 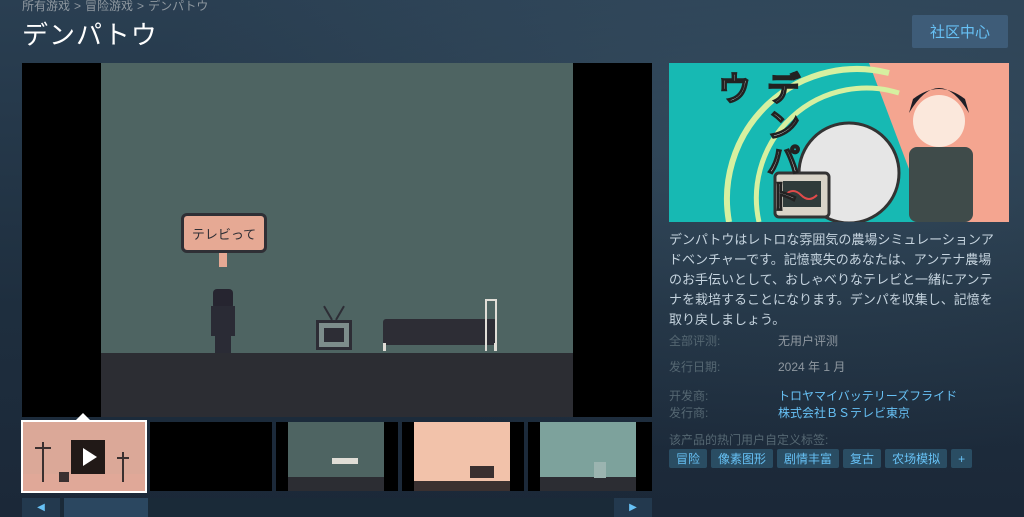 I want to click on add-tag-button: +, so click(x=962, y=458).